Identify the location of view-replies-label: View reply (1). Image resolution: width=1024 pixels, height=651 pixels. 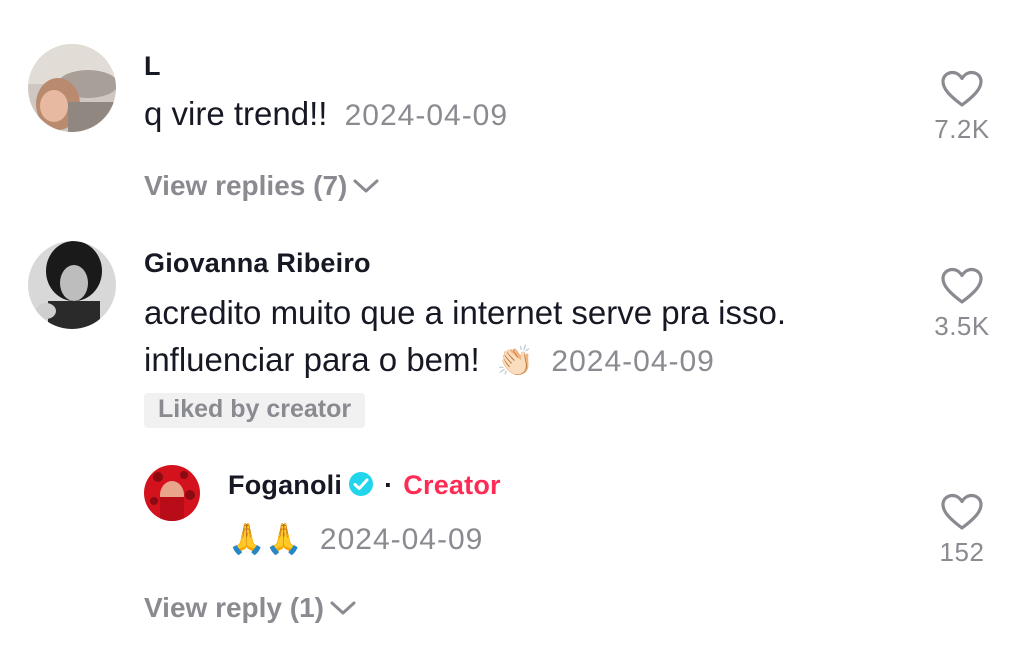
(234, 607).